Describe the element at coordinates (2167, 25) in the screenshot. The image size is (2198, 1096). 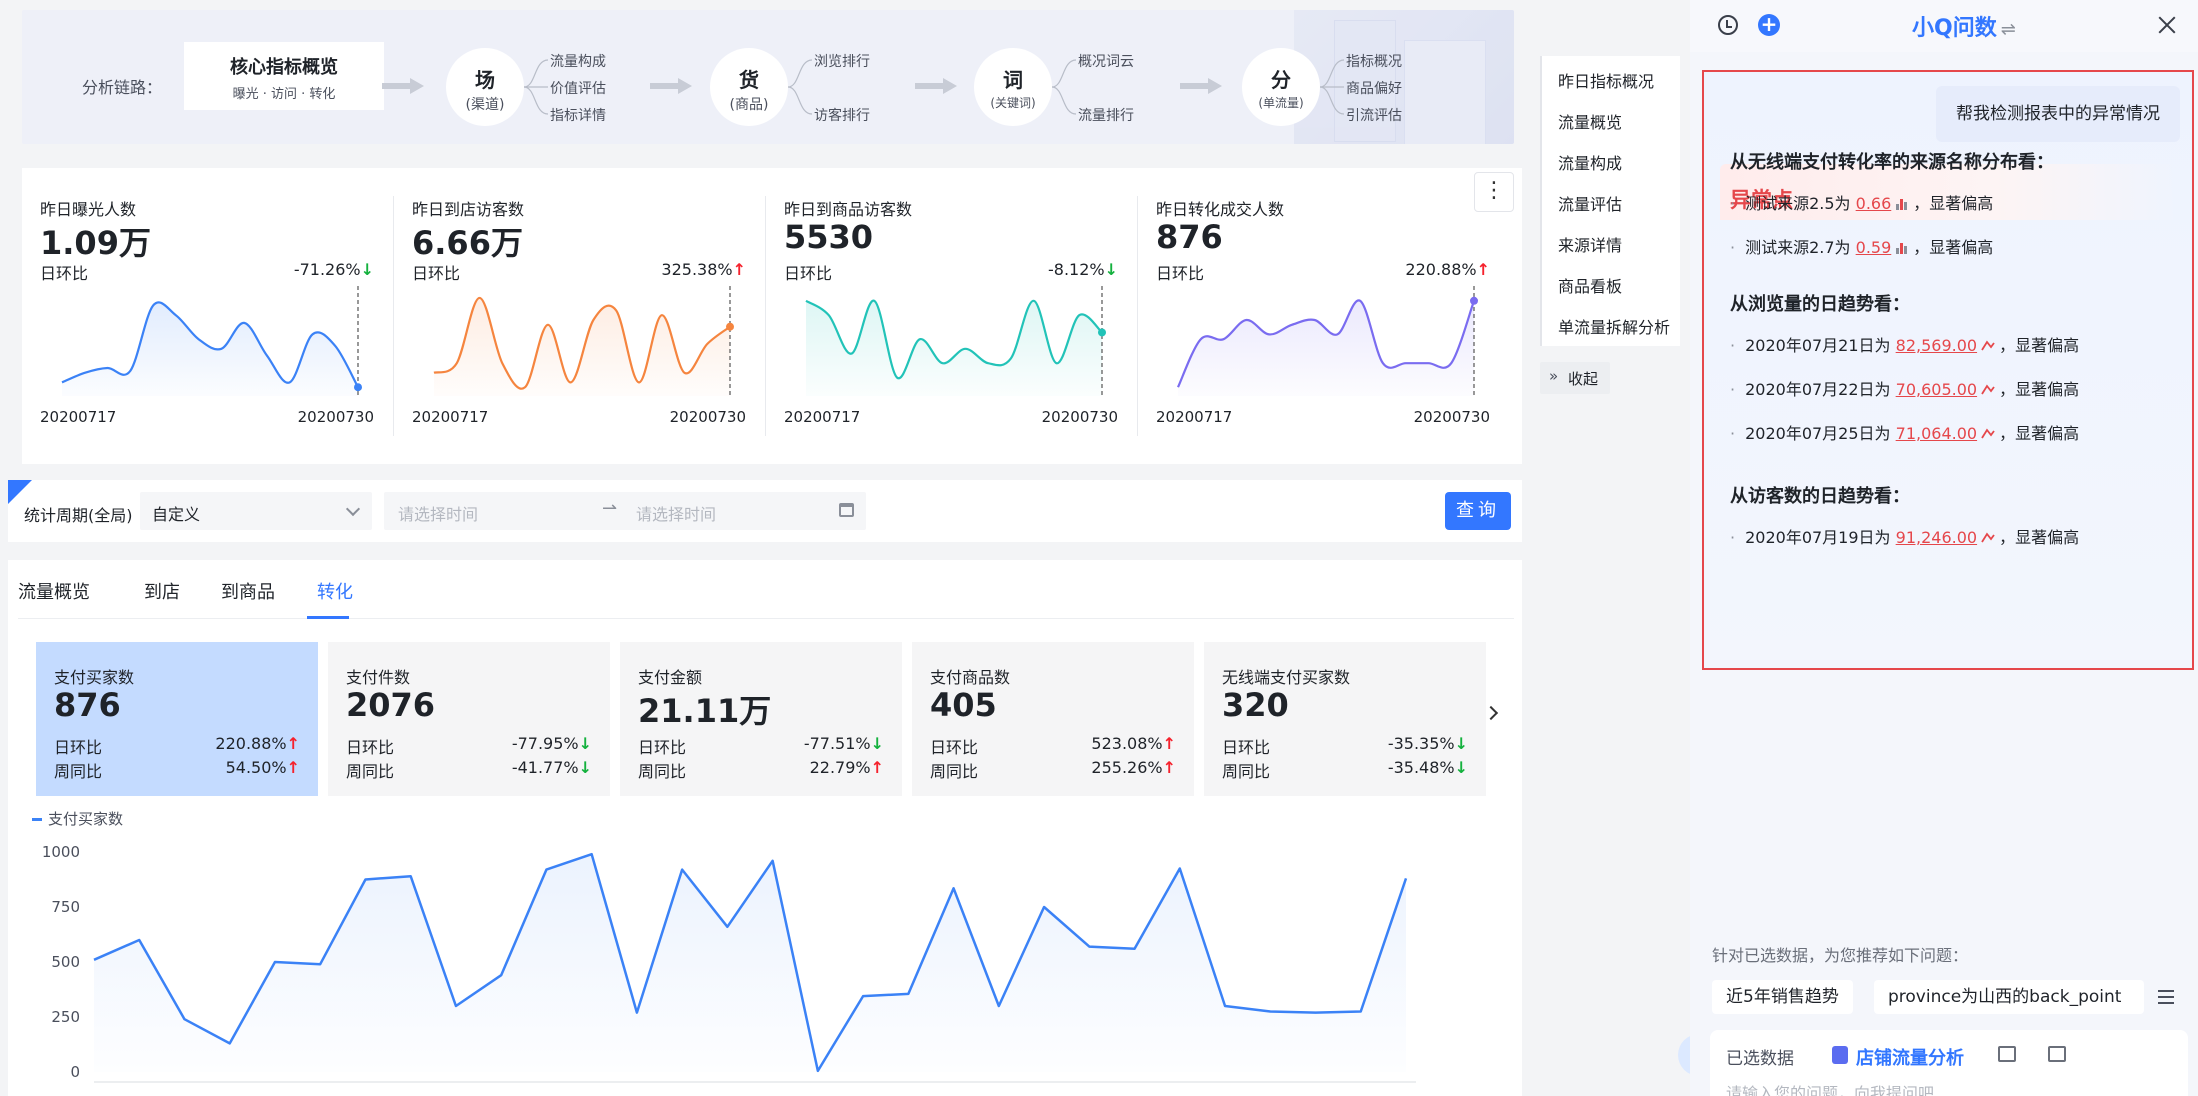
I see `close-icon` at that location.